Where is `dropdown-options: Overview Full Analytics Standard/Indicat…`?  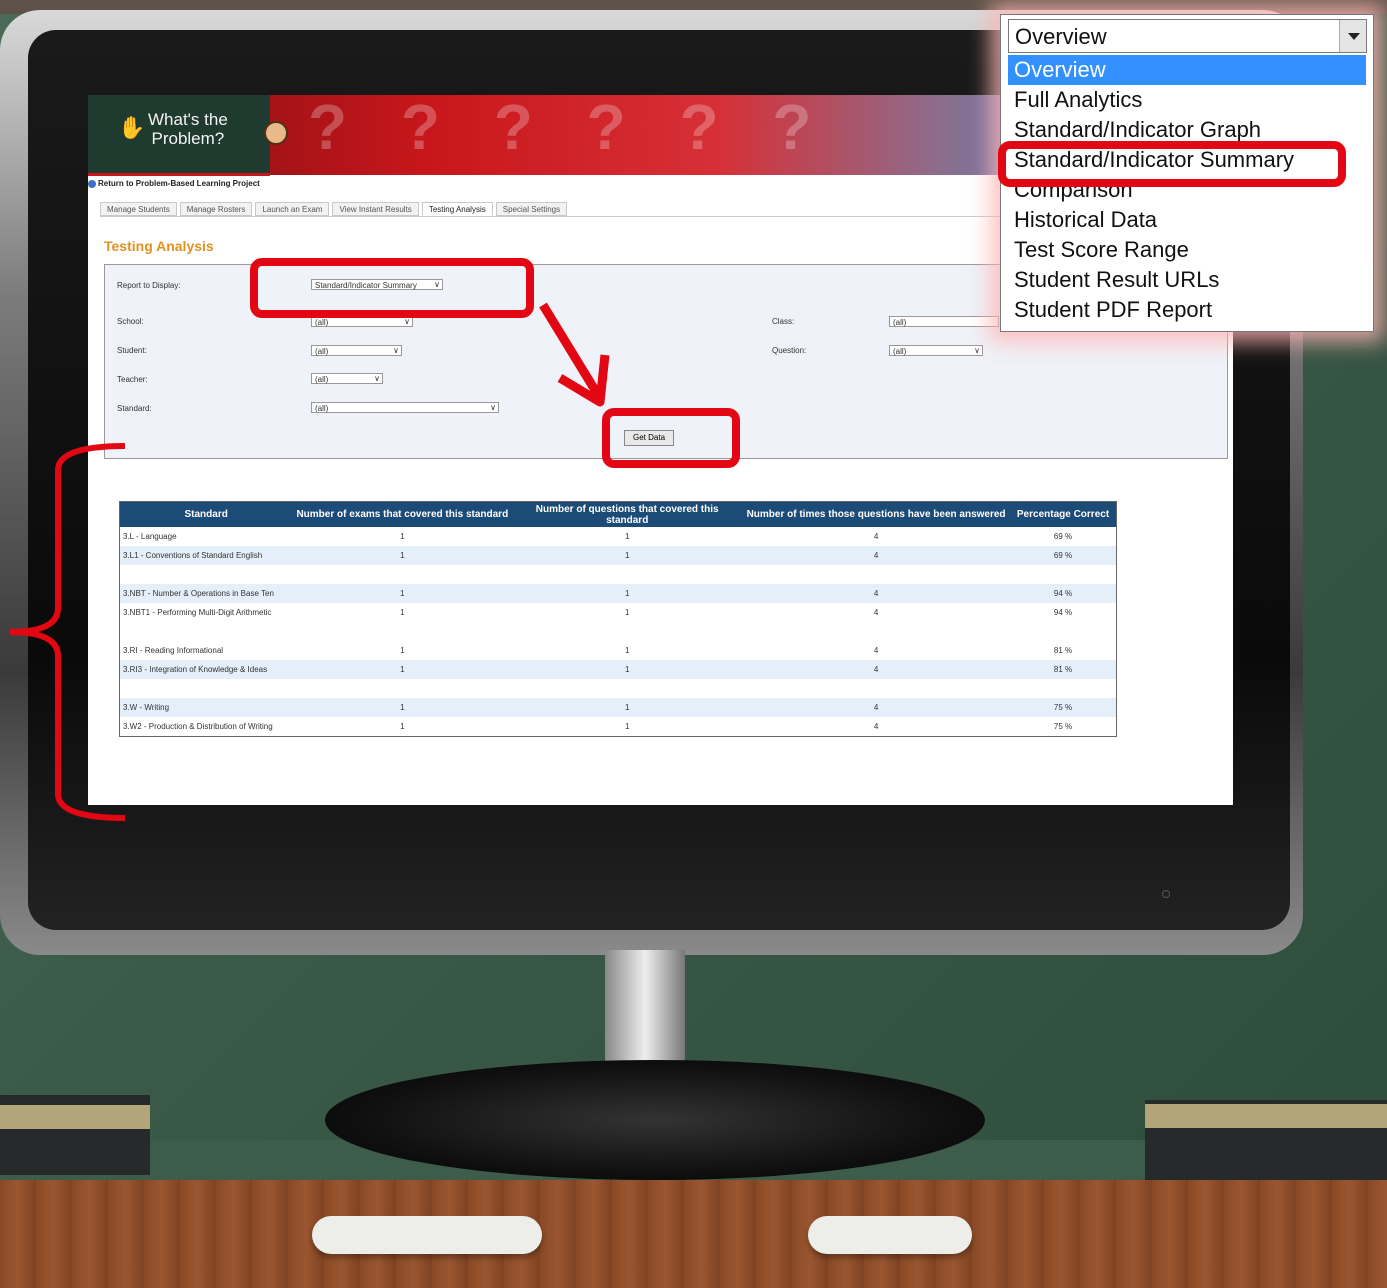
dropdown-options: Overview Full Analytics Standard/Indicat… is located at coordinates (1187, 190).